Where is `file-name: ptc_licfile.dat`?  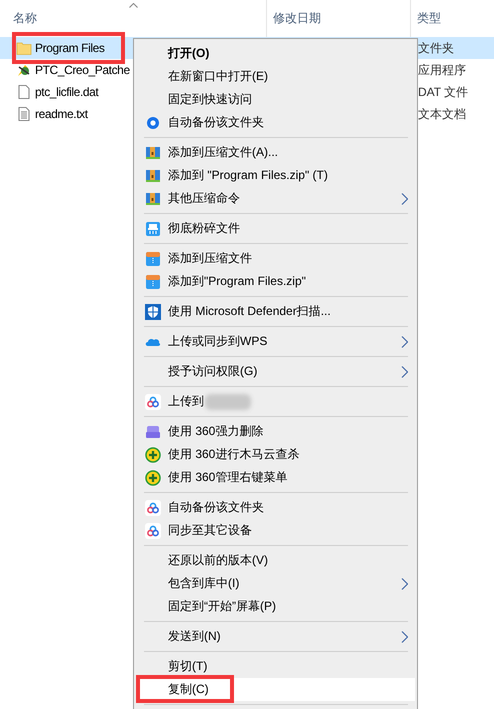 file-name: ptc_licfile.dat is located at coordinates (66, 92).